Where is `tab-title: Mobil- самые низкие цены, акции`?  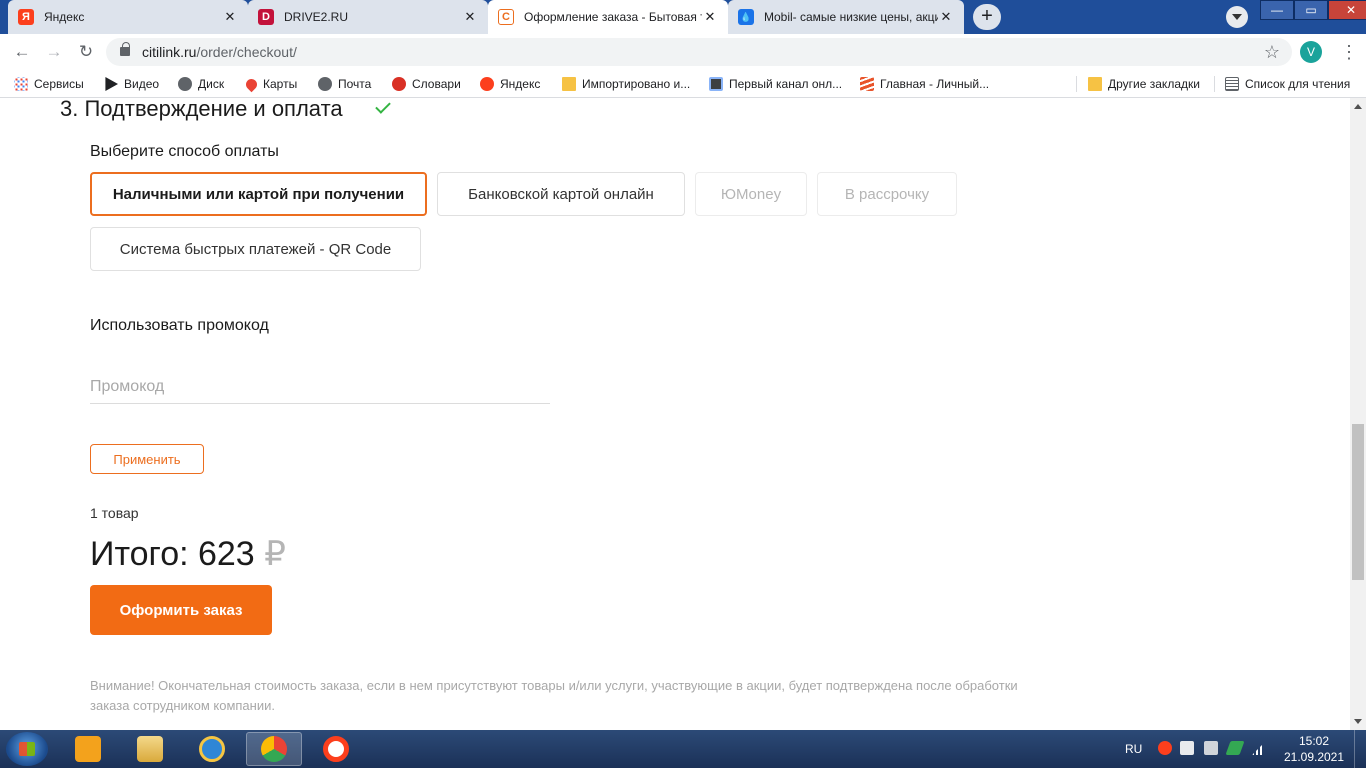 tab-title: Mobil- самые низкие цены, акции is located at coordinates (851, 17).